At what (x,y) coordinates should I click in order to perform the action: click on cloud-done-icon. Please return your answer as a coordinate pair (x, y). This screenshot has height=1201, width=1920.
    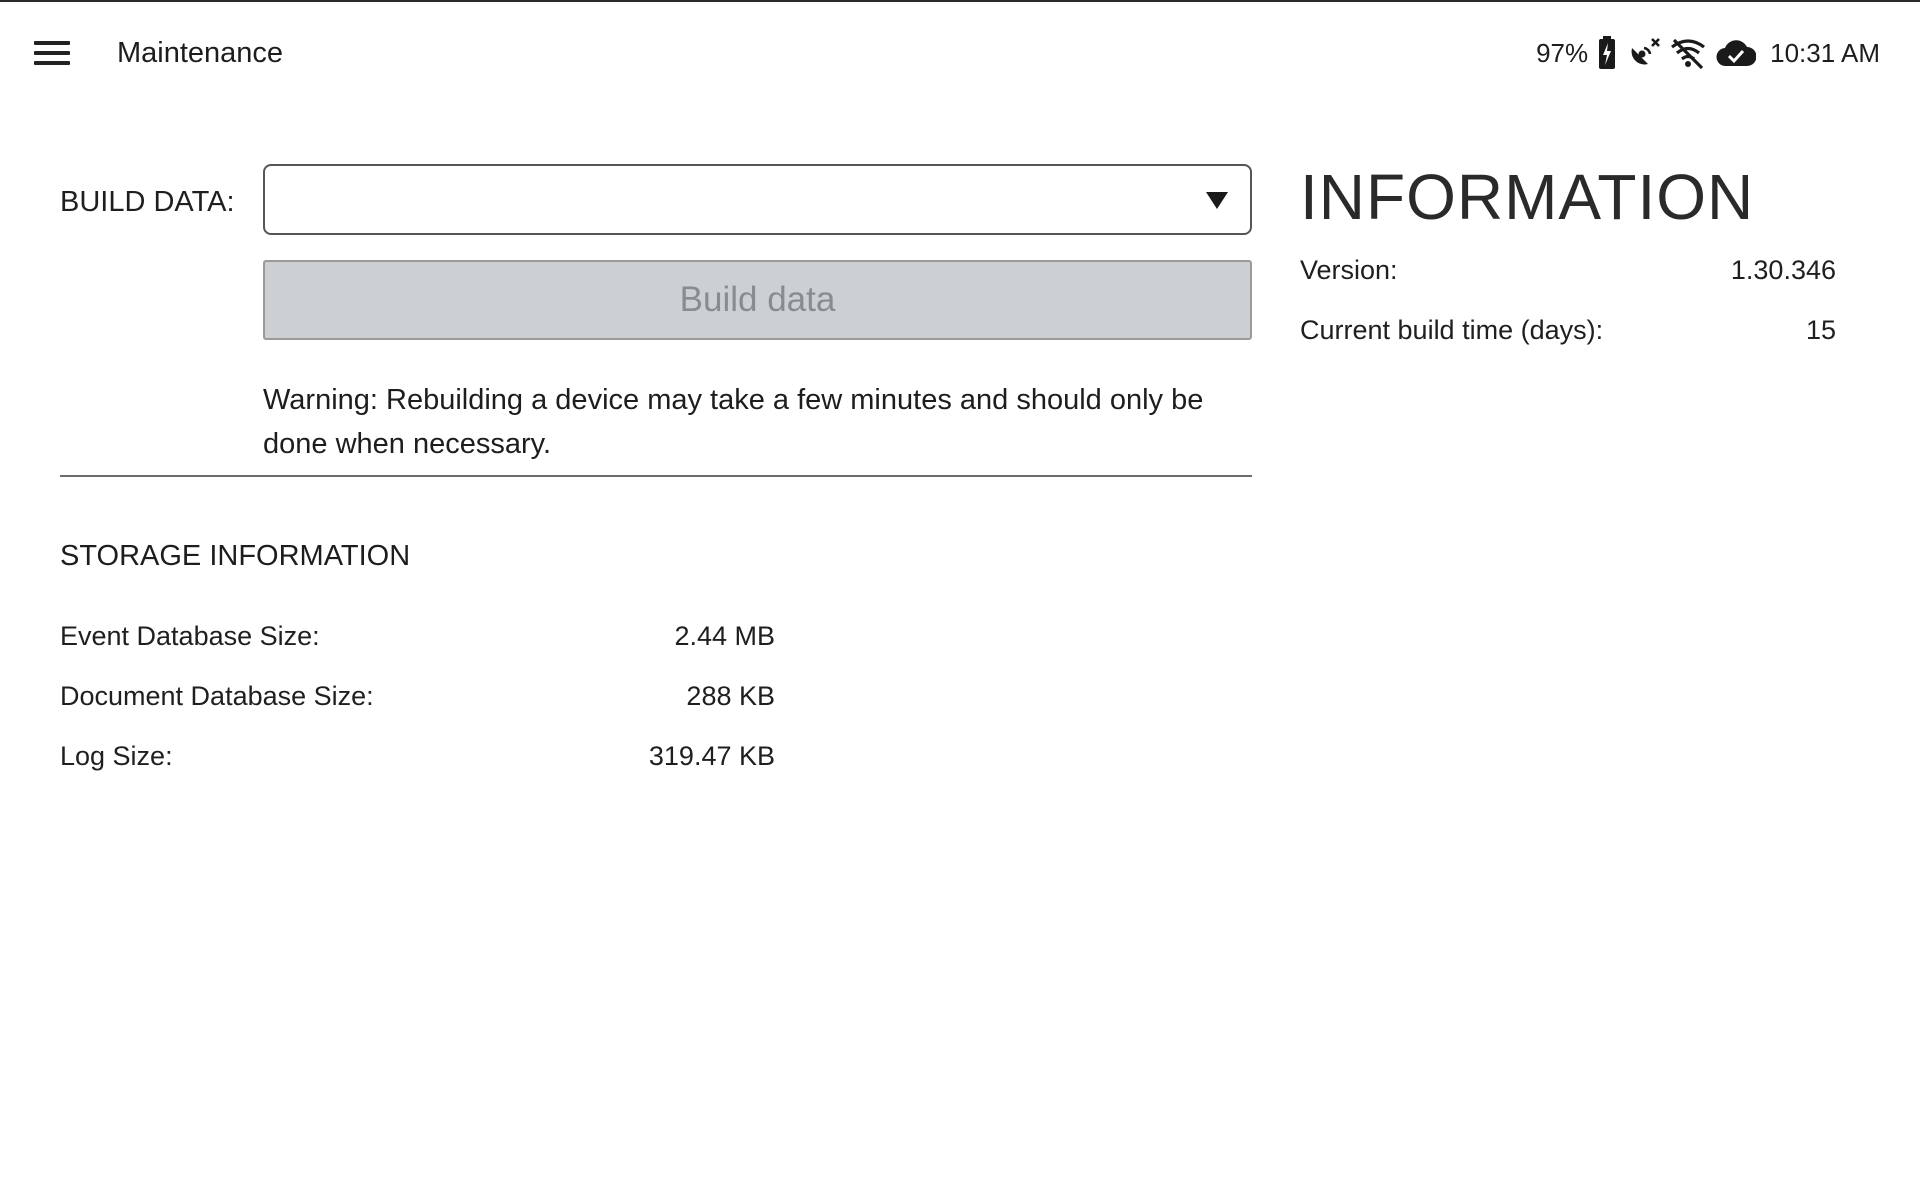
    Looking at the image, I should click on (1736, 53).